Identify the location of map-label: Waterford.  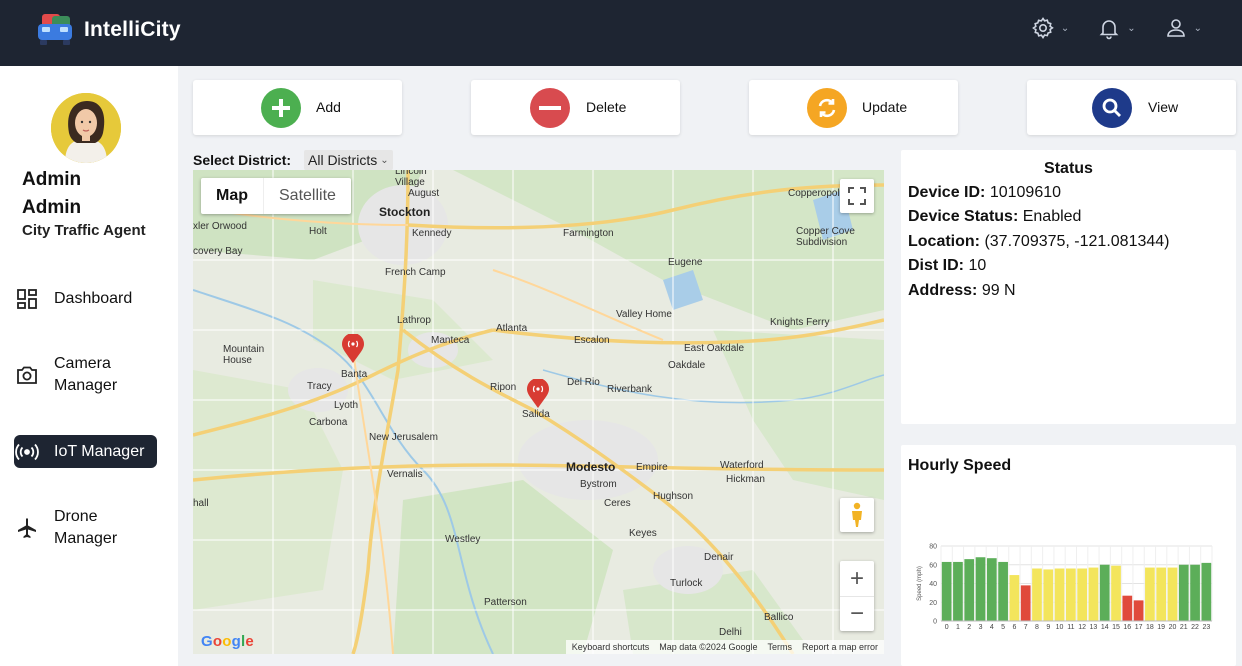
(742, 465).